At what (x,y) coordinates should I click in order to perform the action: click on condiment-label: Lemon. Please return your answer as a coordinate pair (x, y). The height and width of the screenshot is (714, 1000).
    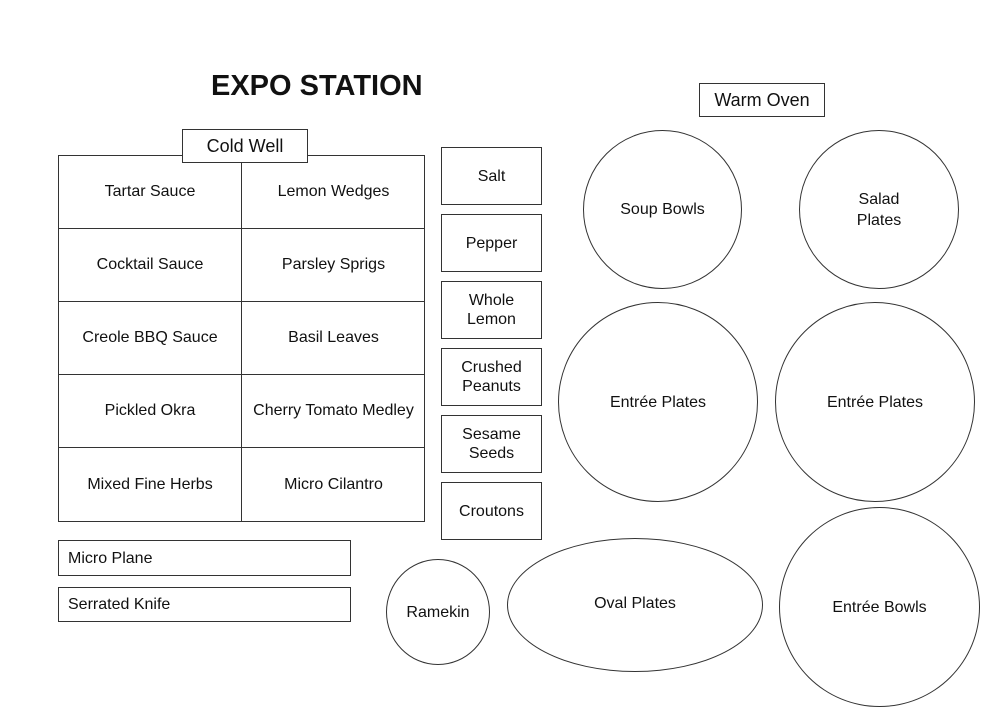
    Looking at the image, I should click on (491, 319).